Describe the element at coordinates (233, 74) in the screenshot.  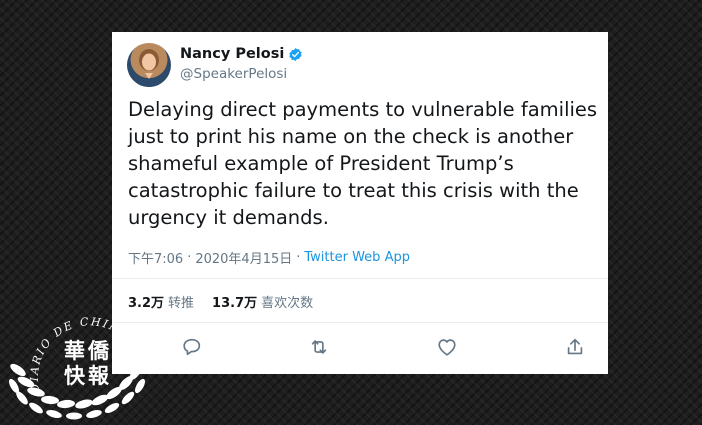
I see `author-handle: @SpeakerPelosi` at that location.